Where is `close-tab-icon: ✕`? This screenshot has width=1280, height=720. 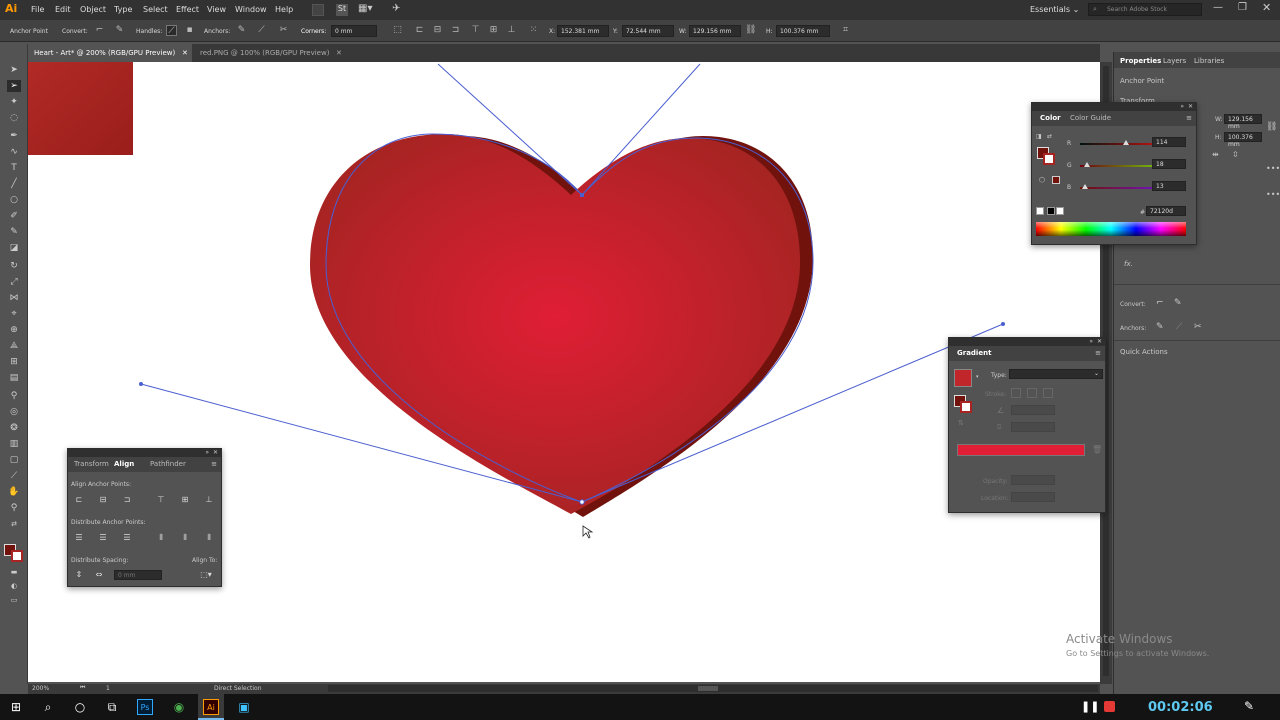 close-tab-icon: ✕ is located at coordinates (339, 53).